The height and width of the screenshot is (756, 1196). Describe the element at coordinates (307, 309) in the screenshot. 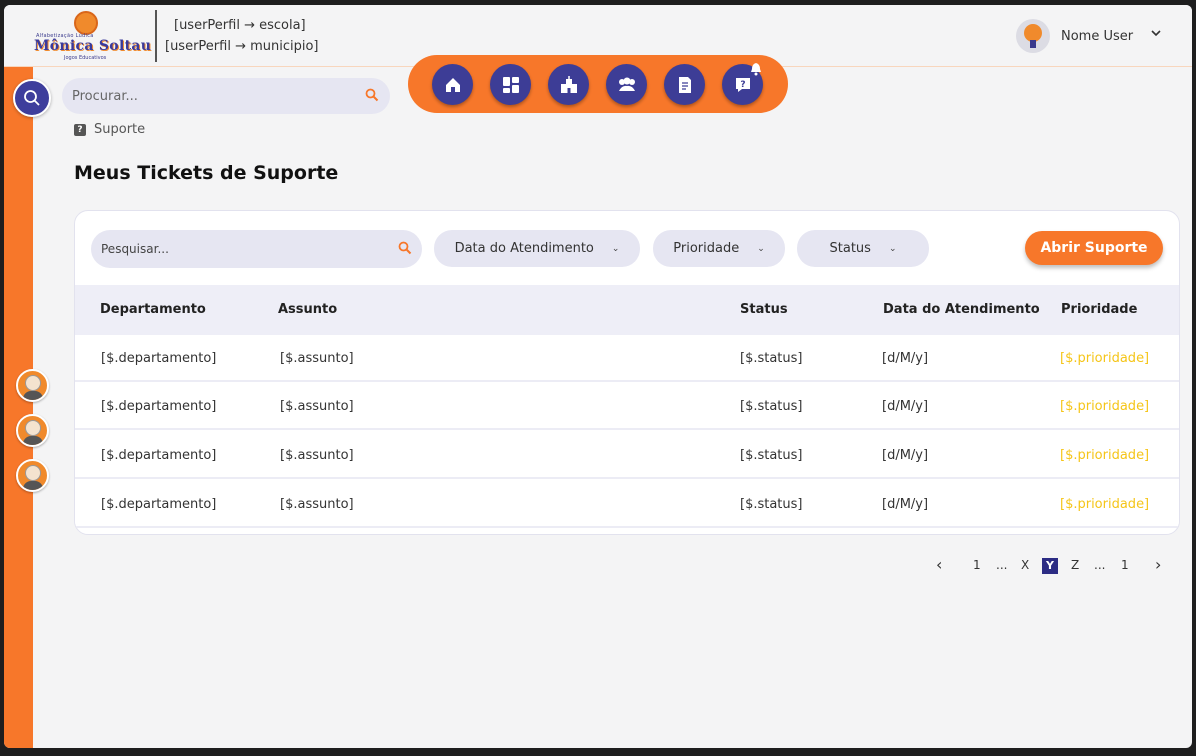

I see `column-header: Assunto` at that location.